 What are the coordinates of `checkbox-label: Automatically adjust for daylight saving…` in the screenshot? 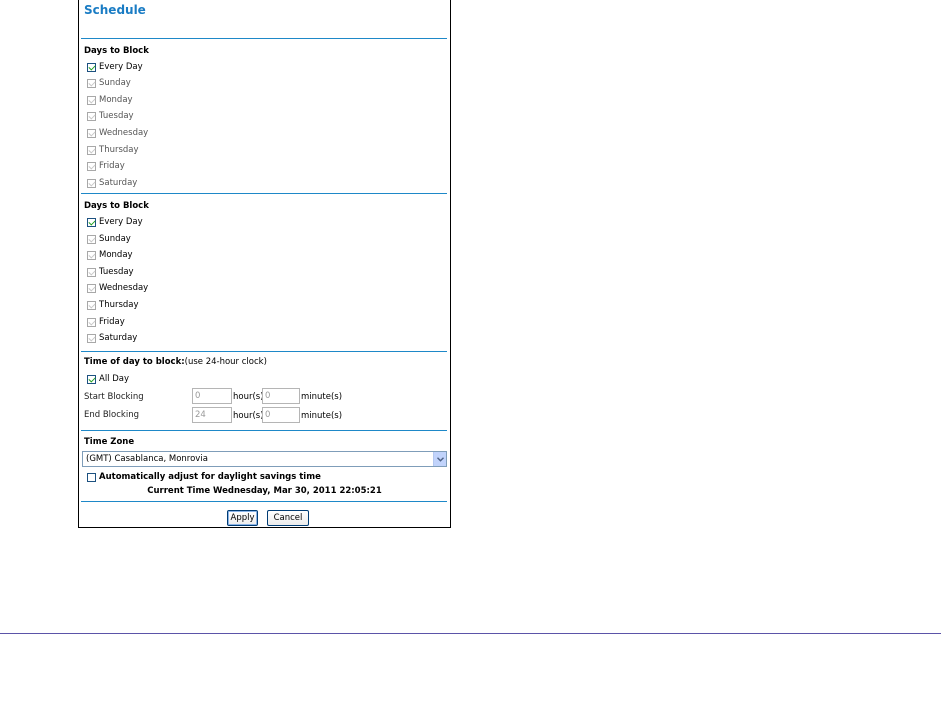 It's located at (210, 477).